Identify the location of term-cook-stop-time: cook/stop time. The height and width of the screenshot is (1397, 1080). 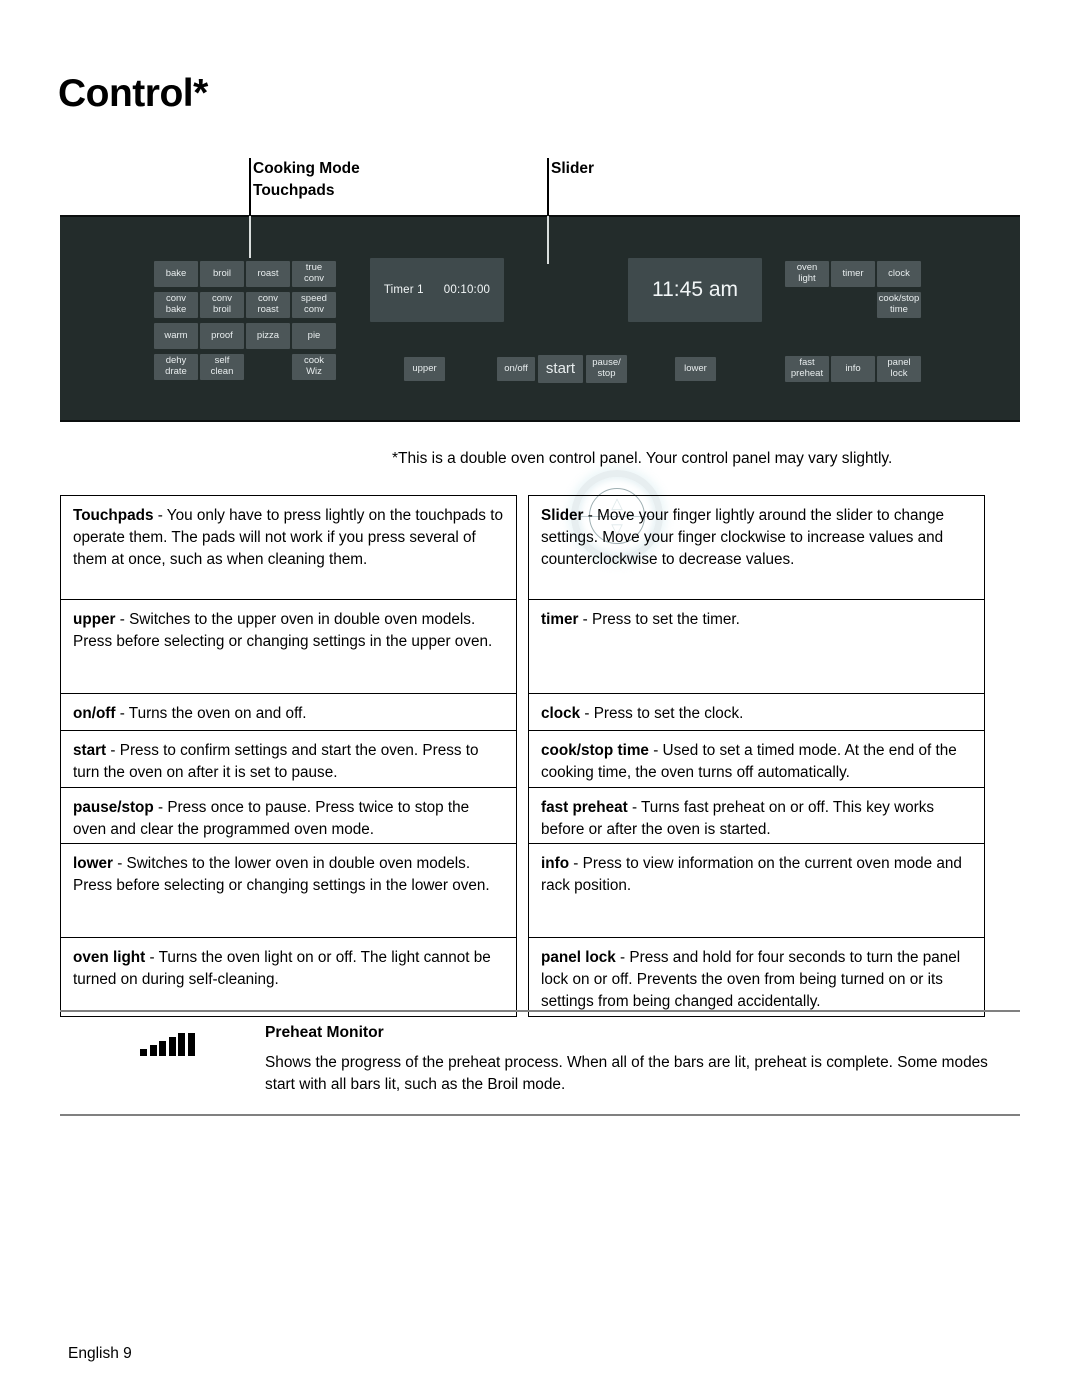
(595, 750).